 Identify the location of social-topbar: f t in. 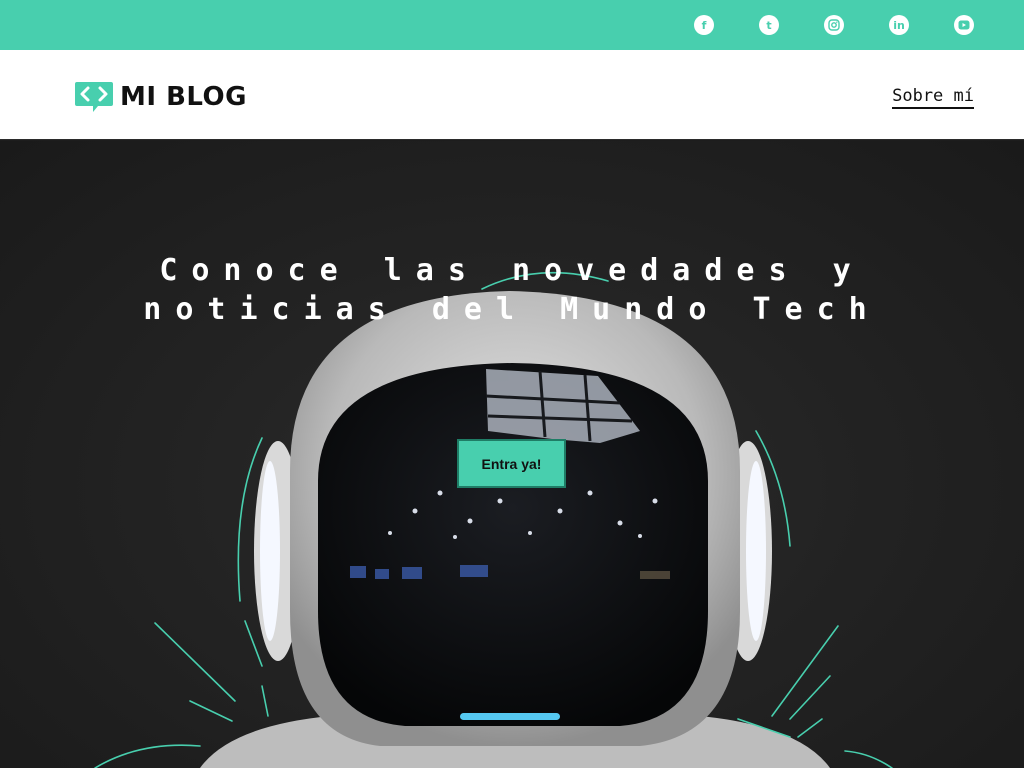
(512, 25).